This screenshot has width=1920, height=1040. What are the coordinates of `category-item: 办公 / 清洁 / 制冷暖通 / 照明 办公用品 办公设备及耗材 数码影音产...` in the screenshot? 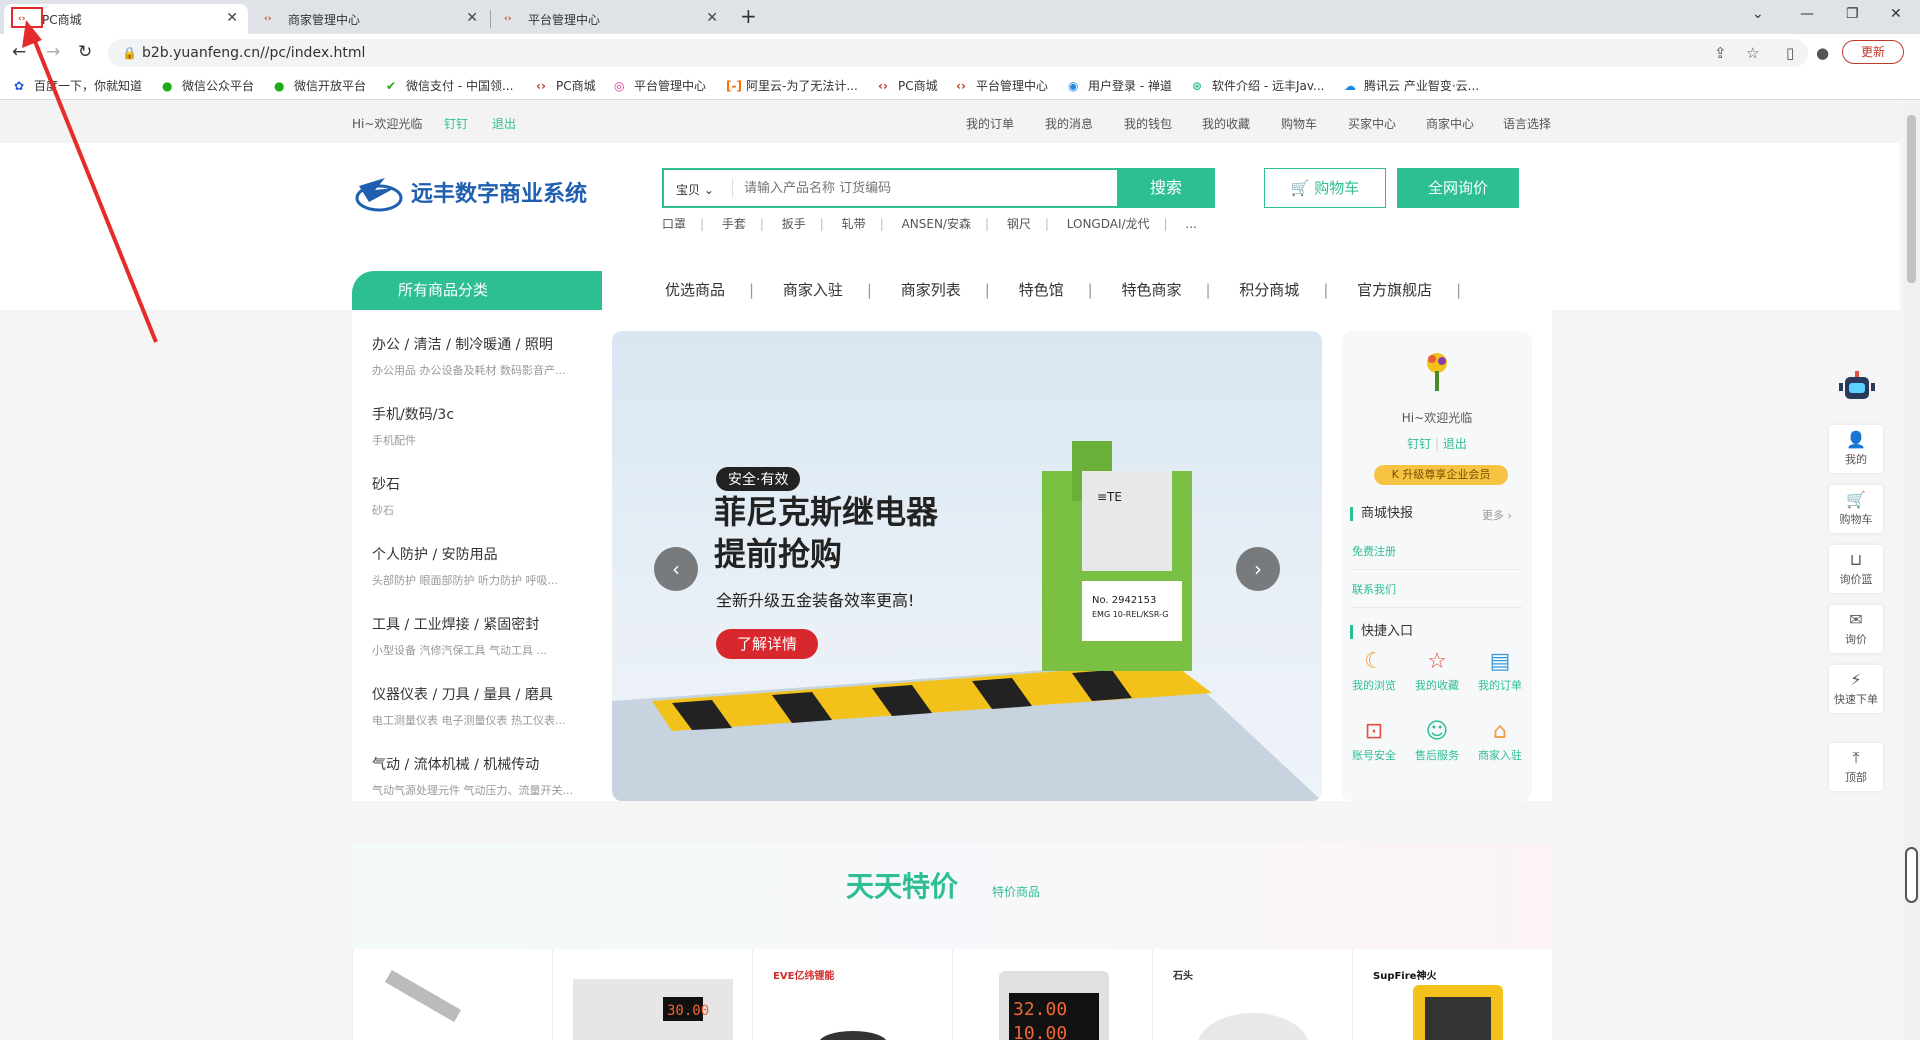 It's located at (482, 356).